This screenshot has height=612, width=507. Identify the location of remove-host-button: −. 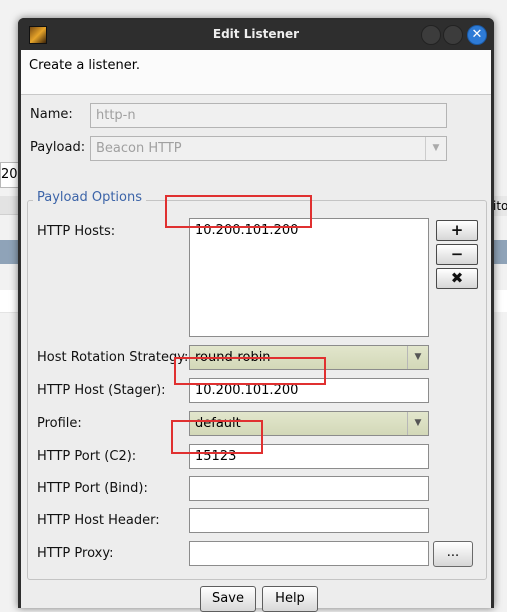
(457, 254).